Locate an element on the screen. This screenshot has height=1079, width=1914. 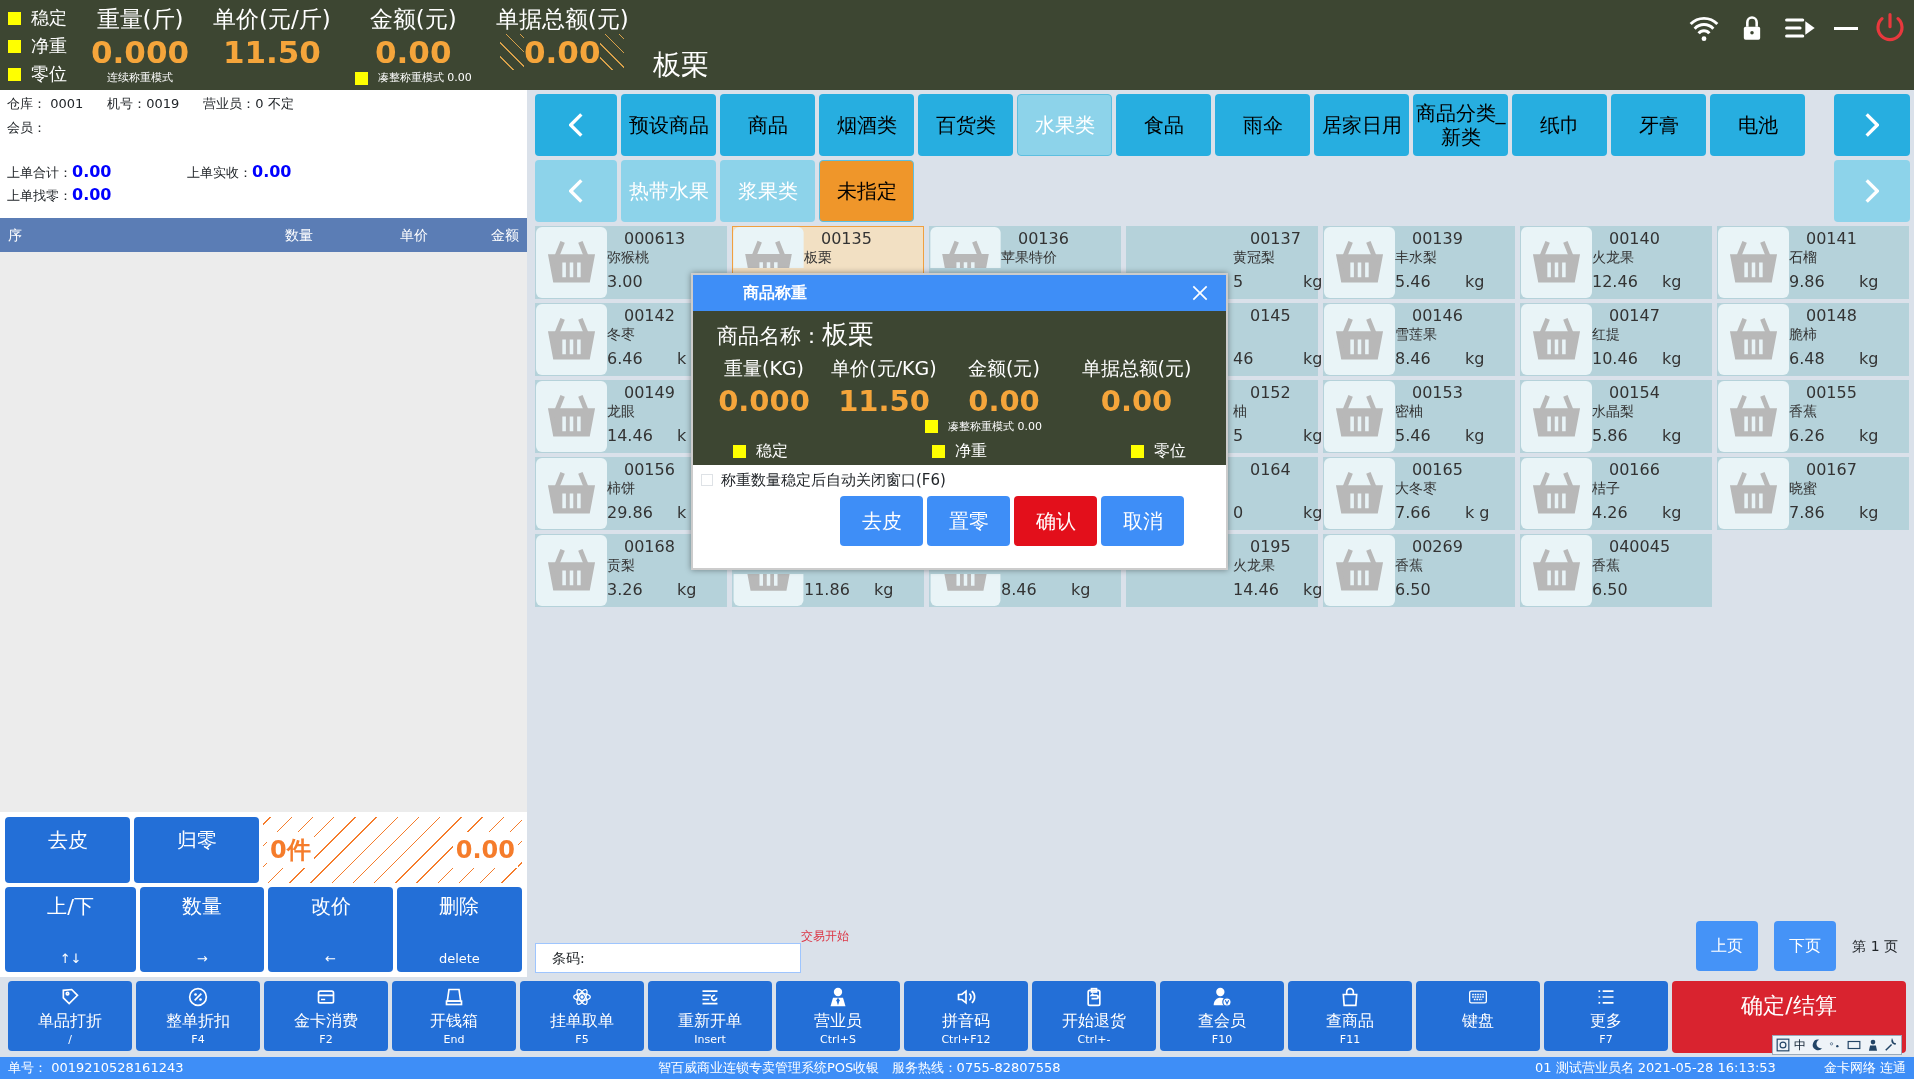
product-code: 00149 is located at coordinates (649, 392).